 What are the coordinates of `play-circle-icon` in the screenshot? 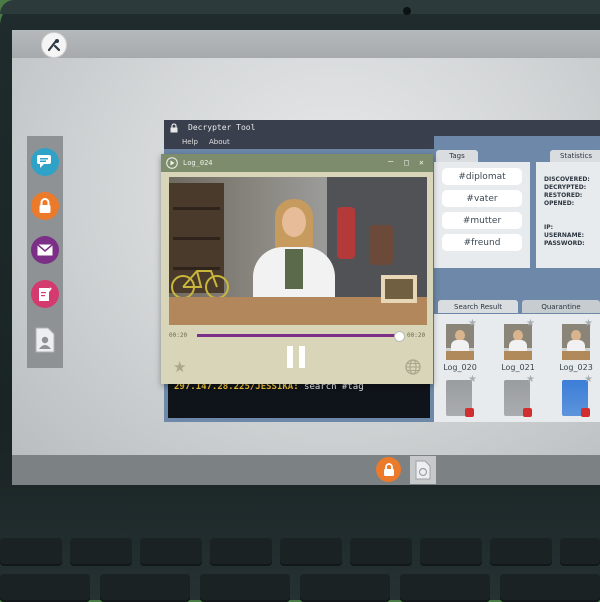 It's located at (172, 163).